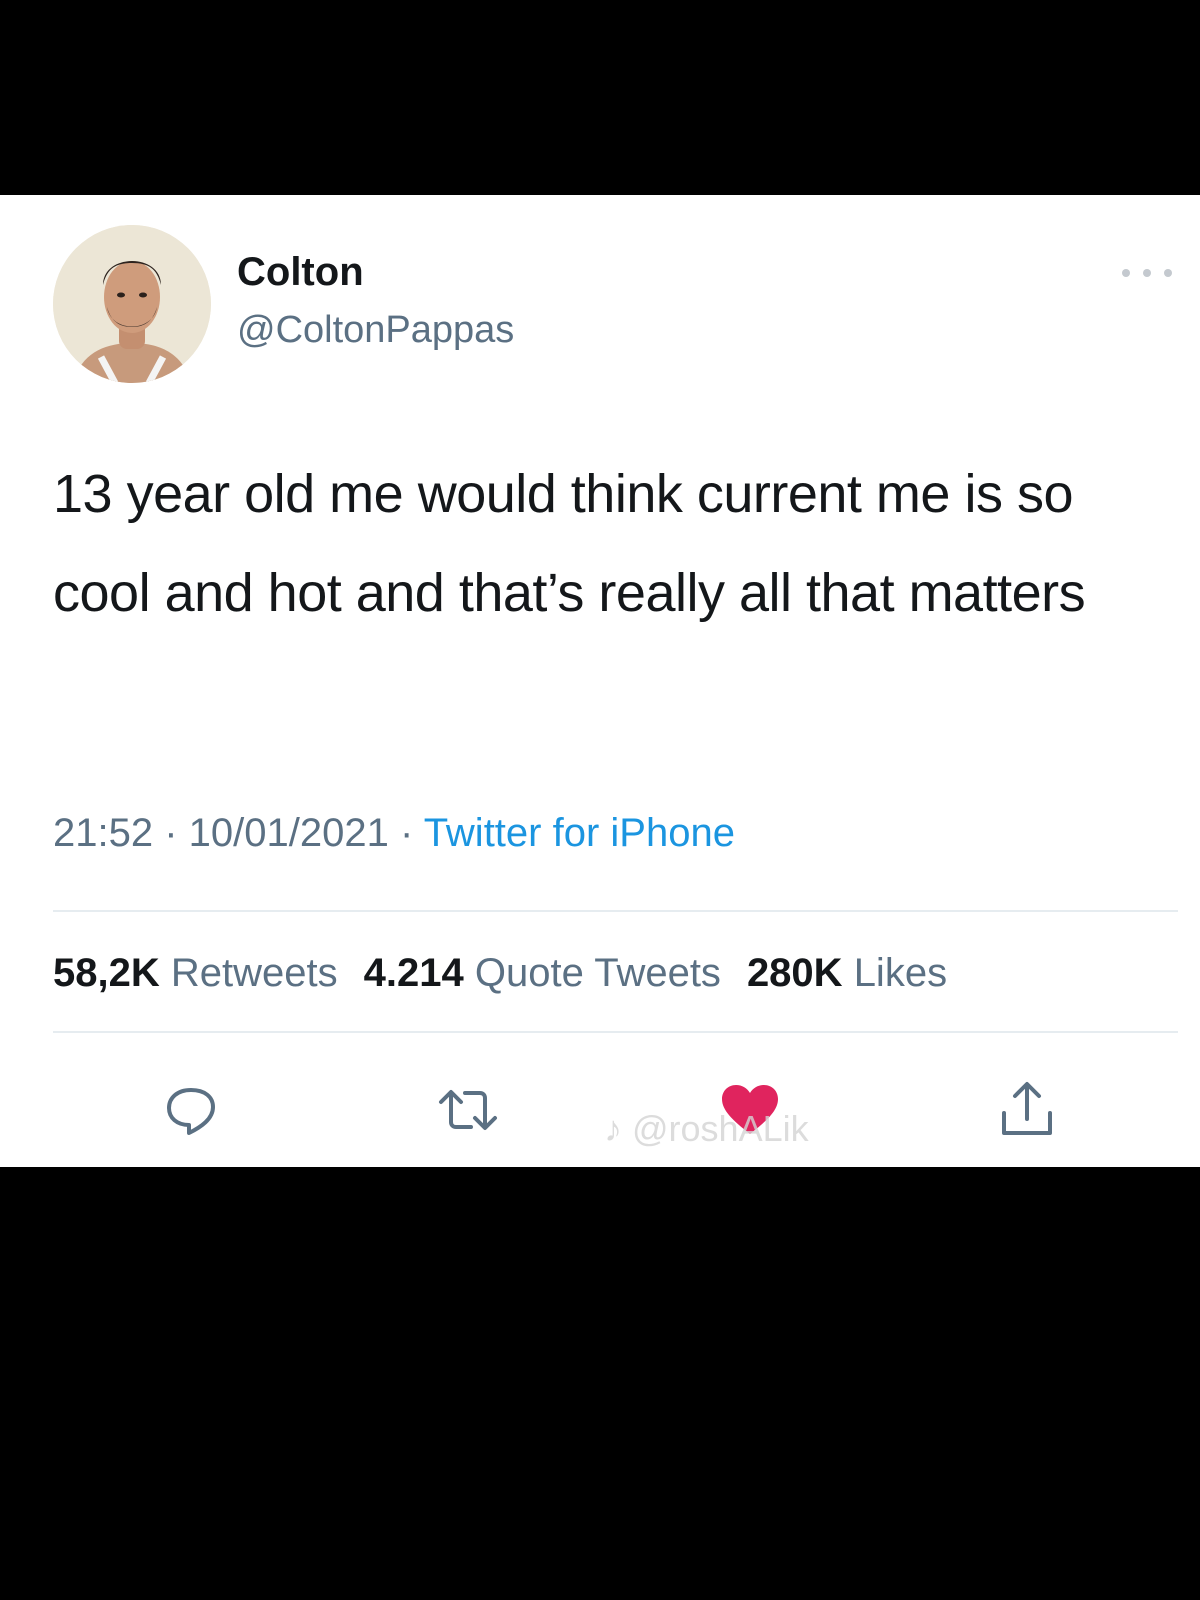 The height and width of the screenshot is (1600, 1200). What do you see at coordinates (794, 973) in the screenshot?
I see `likes-count: 280K` at bounding box center [794, 973].